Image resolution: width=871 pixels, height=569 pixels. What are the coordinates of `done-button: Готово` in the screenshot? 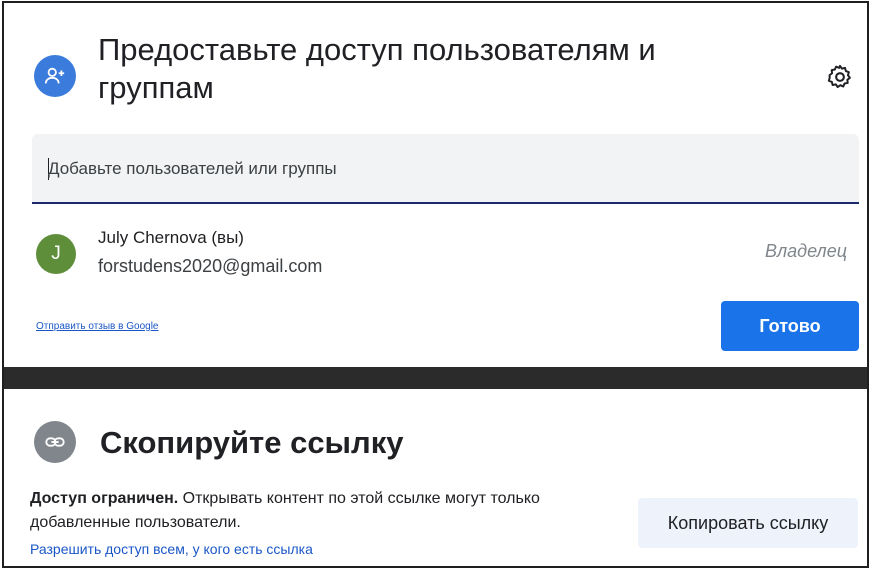 It's located at (790, 326).